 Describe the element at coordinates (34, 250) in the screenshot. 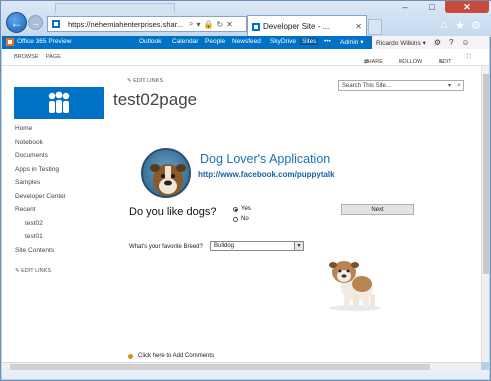

I see `nav-site-contents: Site Contents` at that location.